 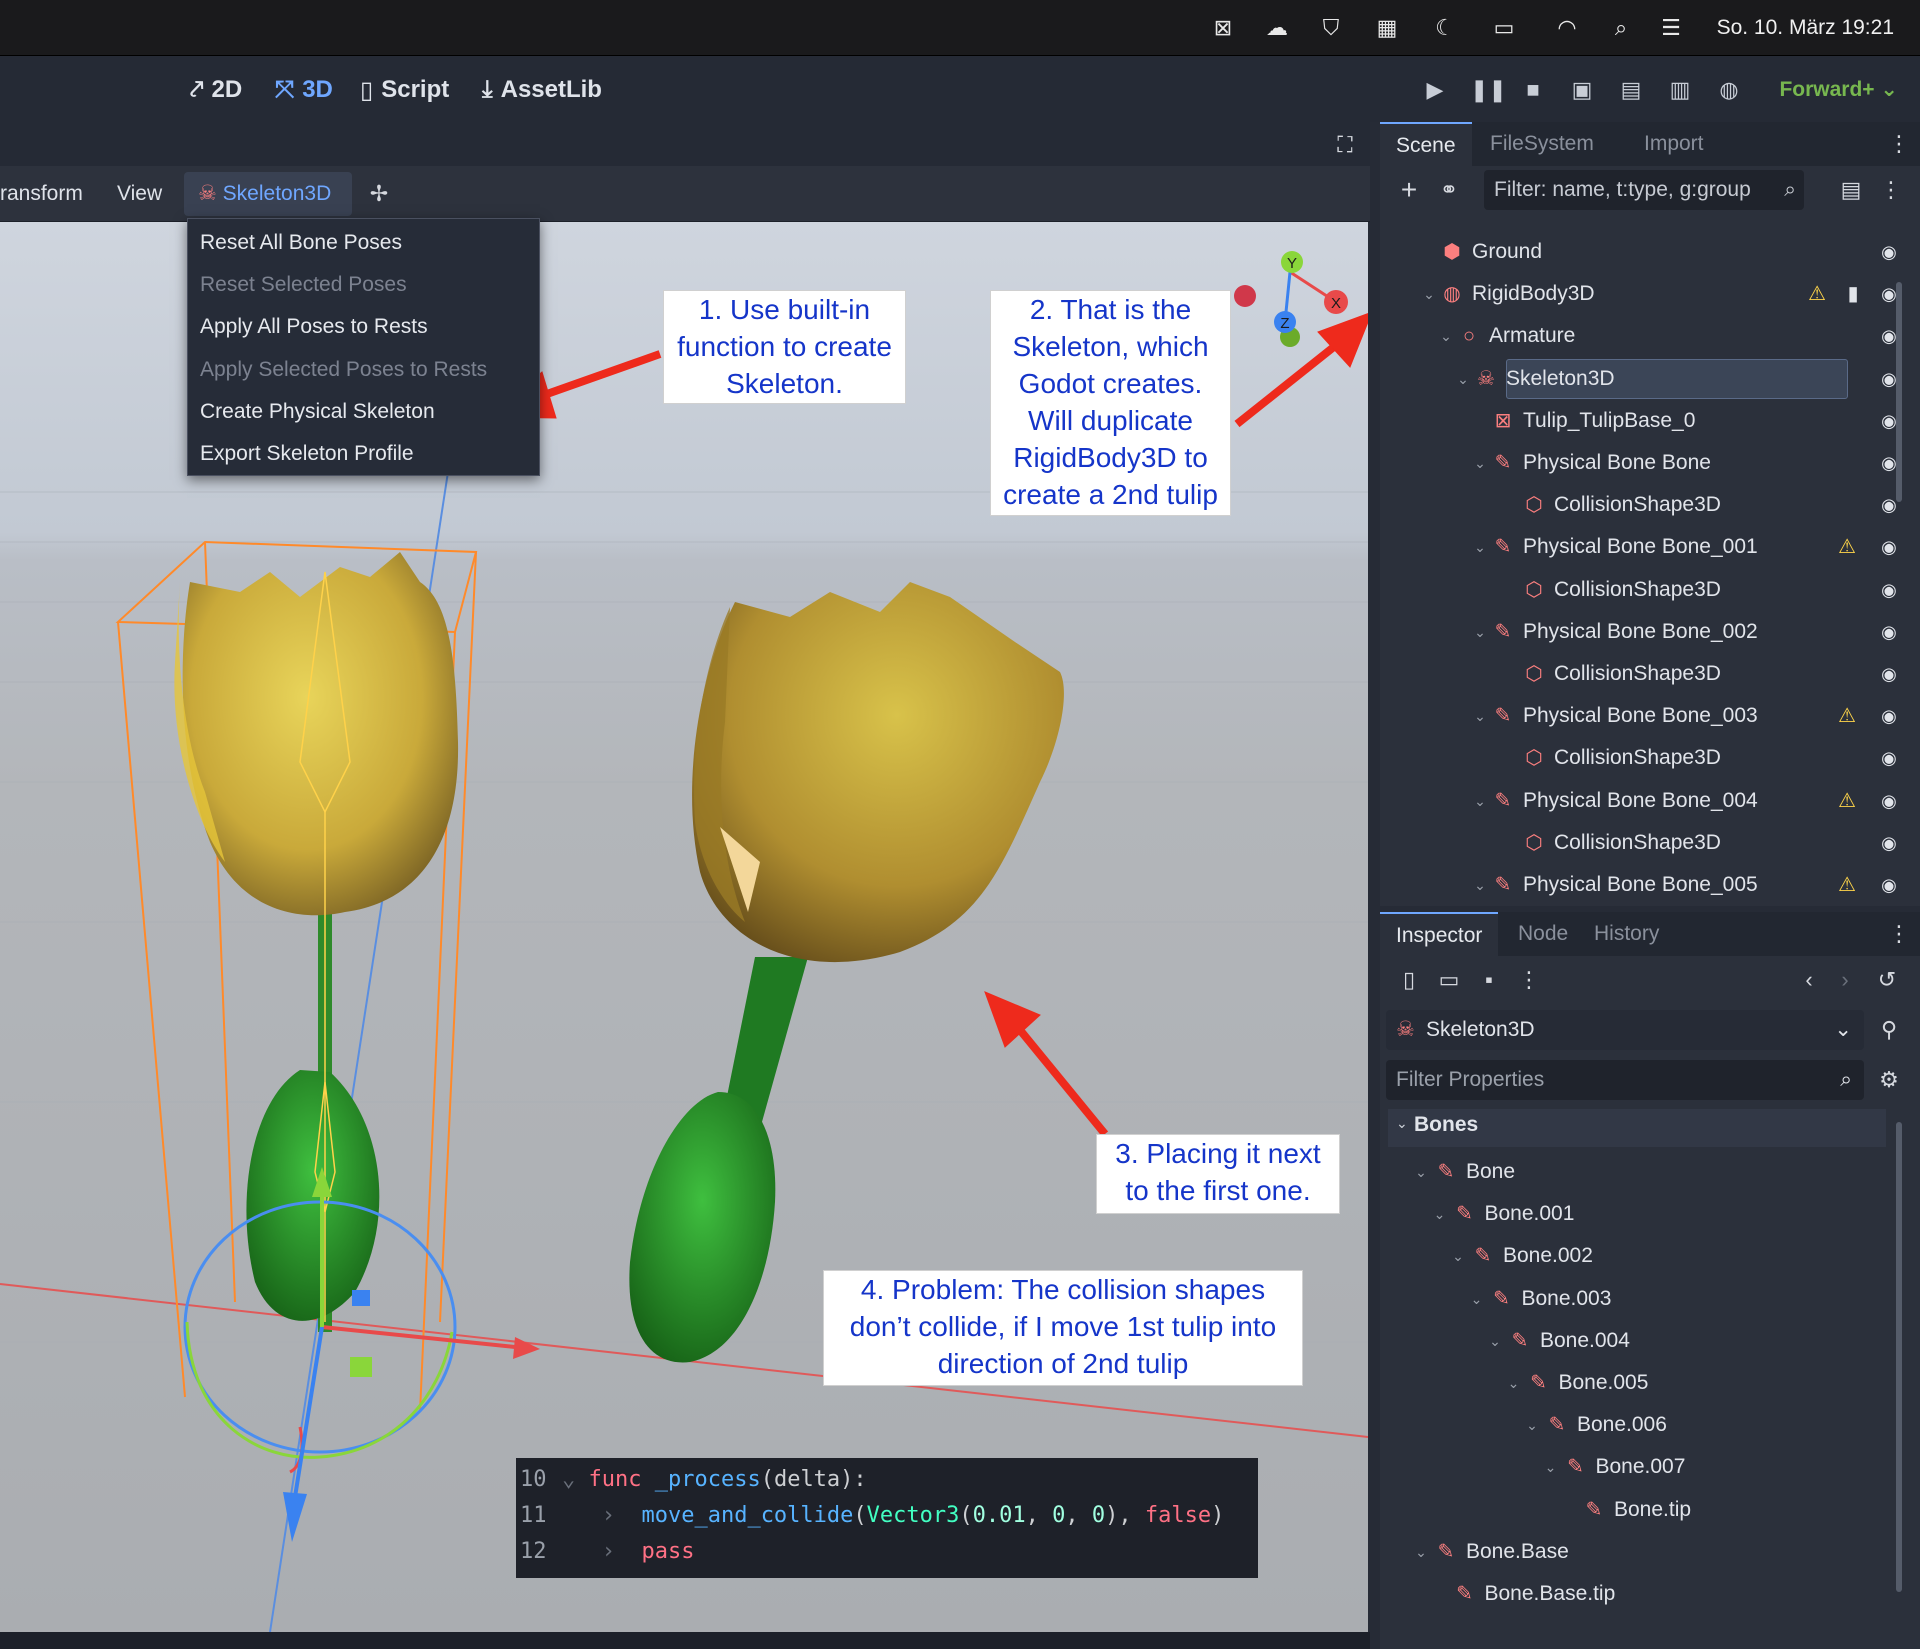 I want to click on bone-row: ✎ Bone.Base.tip, so click(x=1638, y=1594).